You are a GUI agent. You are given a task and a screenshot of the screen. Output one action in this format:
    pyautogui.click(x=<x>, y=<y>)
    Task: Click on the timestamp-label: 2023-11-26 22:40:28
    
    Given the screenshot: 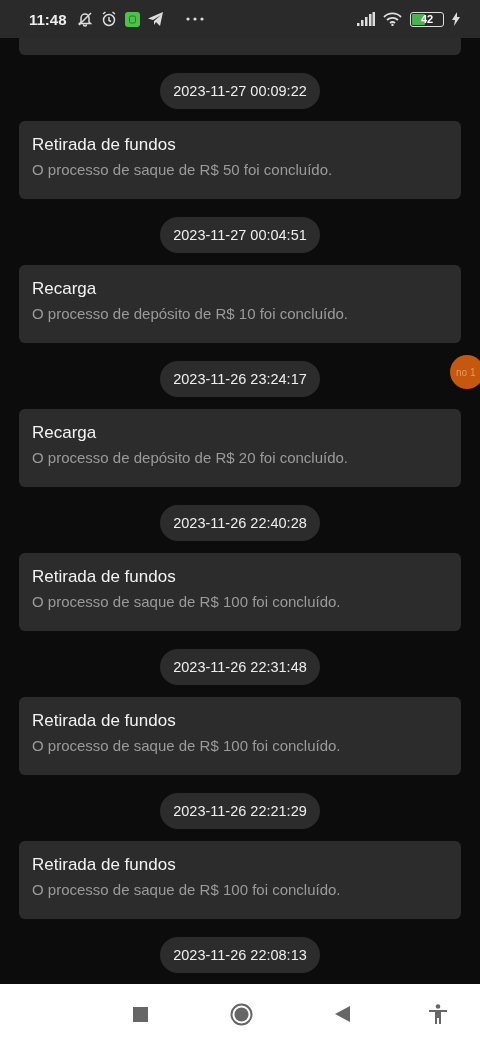 What is the action you would take?
    pyautogui.click(x=240, y=523)
    